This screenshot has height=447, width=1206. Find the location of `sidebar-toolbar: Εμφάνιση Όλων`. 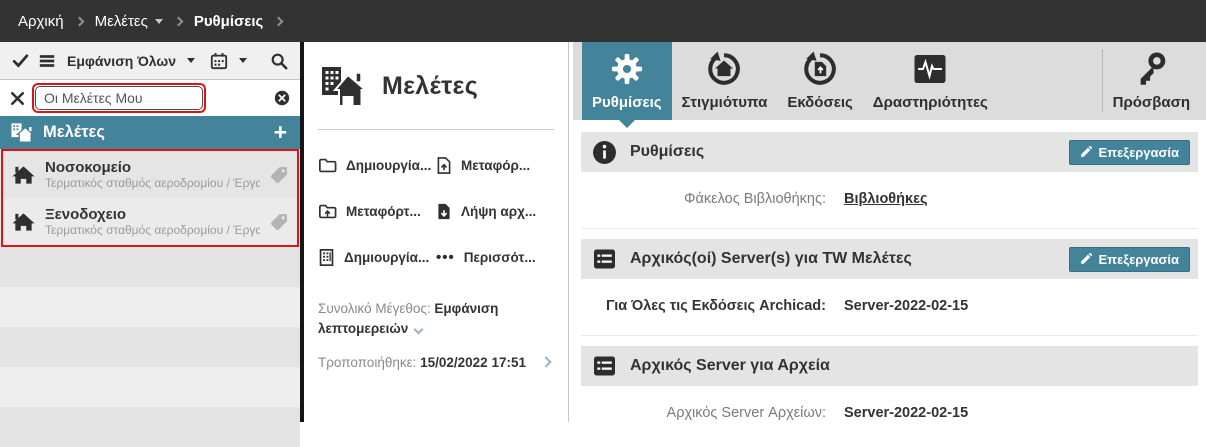

sidebar-toolbar: Εμφάνιση Όλων is located at coordinates (150, 61).